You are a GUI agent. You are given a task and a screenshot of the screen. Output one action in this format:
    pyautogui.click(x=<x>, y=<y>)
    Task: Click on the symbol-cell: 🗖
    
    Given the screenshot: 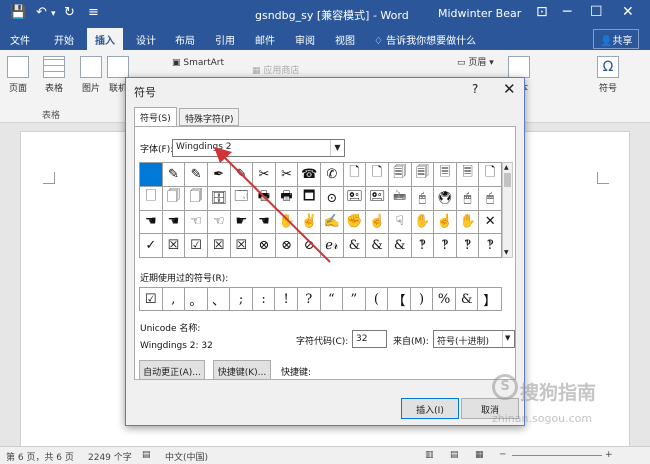 What is the action you would take?
    pyautogui.click(x=309, y=198)
    